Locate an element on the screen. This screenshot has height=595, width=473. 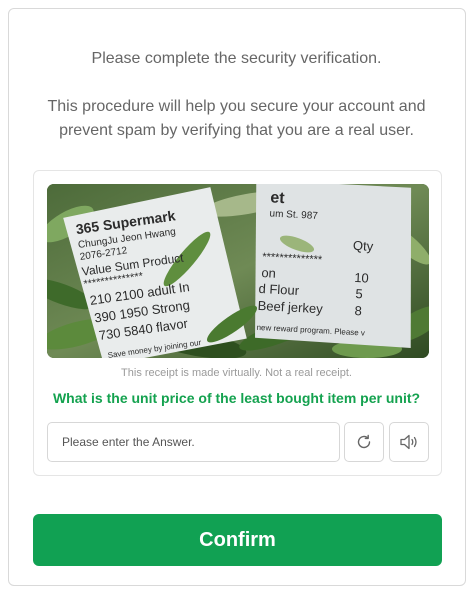
receipt-right-top: et is located at coordinates (278, 198).